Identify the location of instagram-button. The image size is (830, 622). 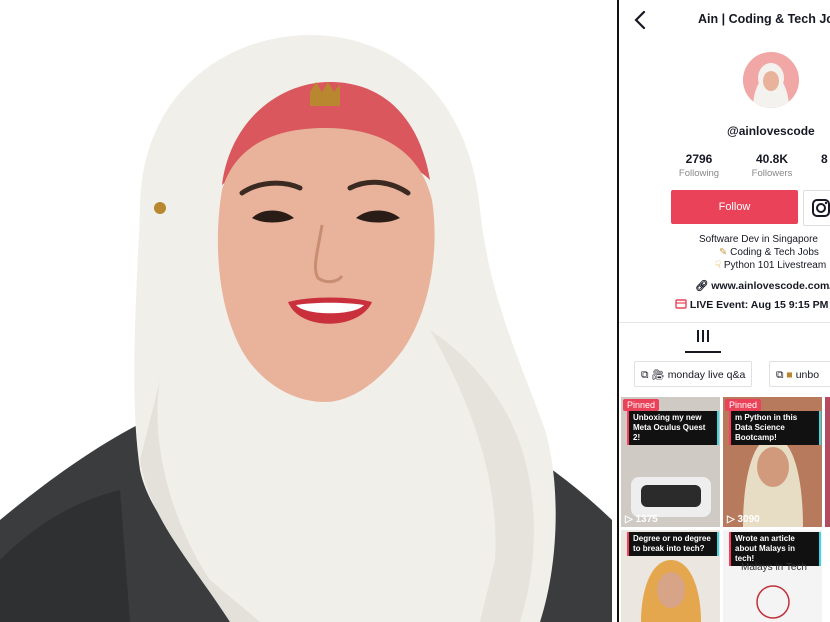
(816, 208).